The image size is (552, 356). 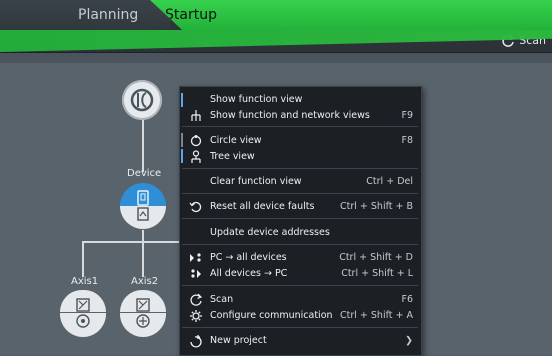 What do you see at coordinates (290, 115) in the screenshot?
I see `menu-item-label: Show function and network views` at bounding box center [290, 115].